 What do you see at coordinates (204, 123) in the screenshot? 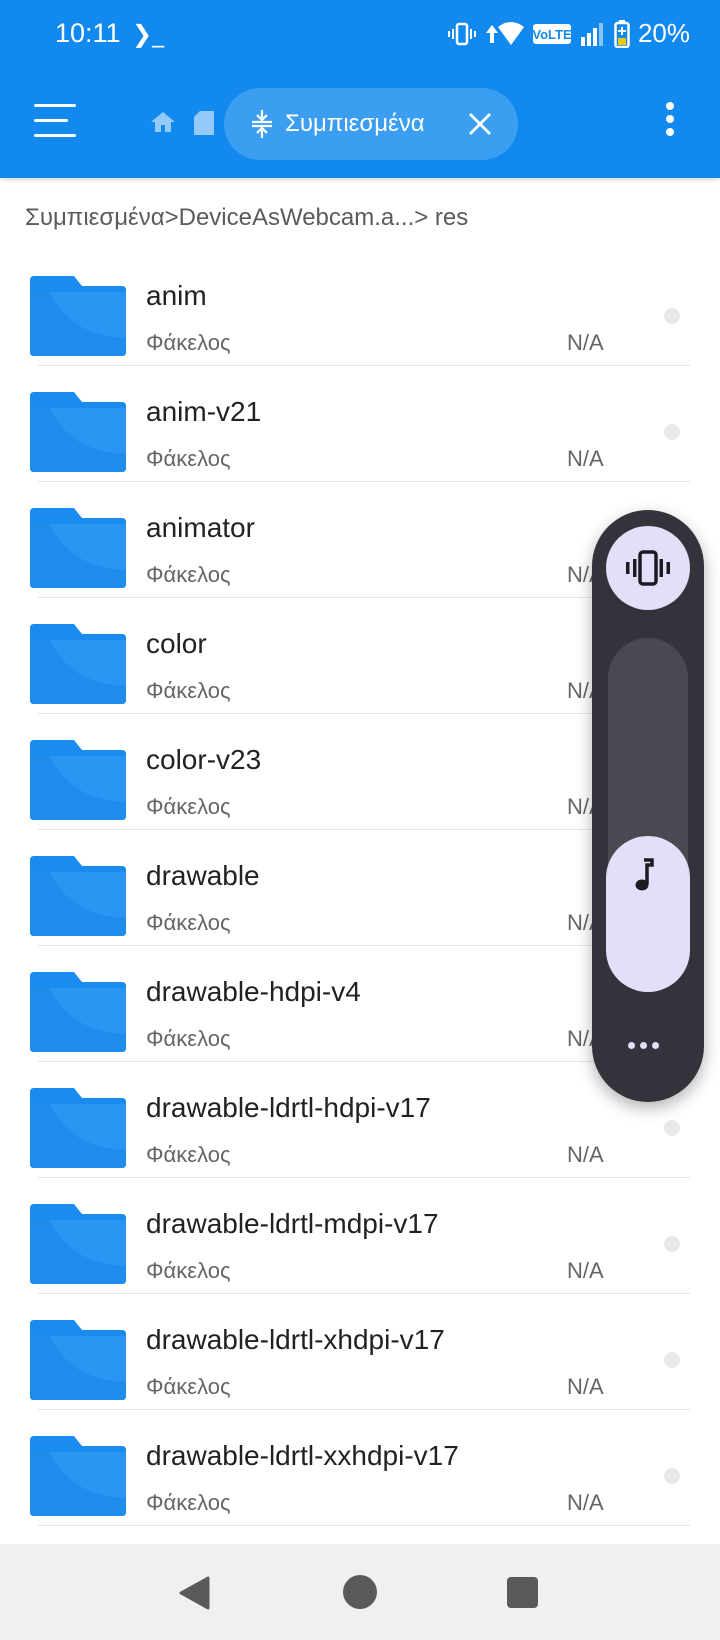
I see `sd-card-icon` at bounding box center [204, 123].